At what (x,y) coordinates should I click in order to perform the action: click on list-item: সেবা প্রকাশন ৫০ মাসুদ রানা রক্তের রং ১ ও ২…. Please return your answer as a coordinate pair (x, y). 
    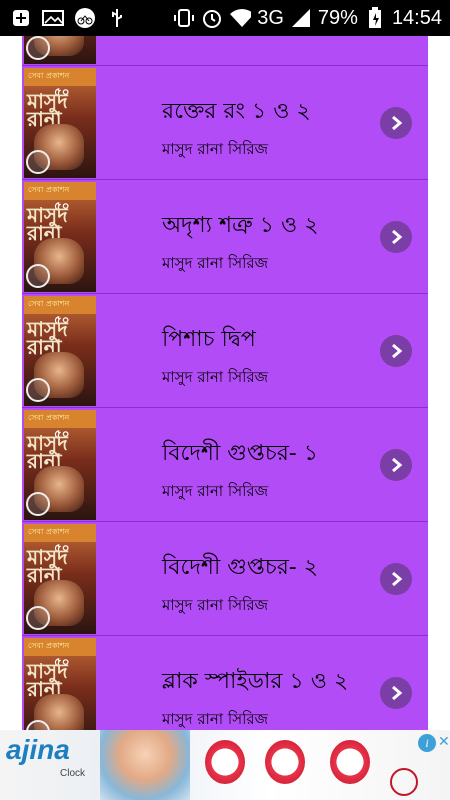
    Looking at the image, I should click on (225, 123).